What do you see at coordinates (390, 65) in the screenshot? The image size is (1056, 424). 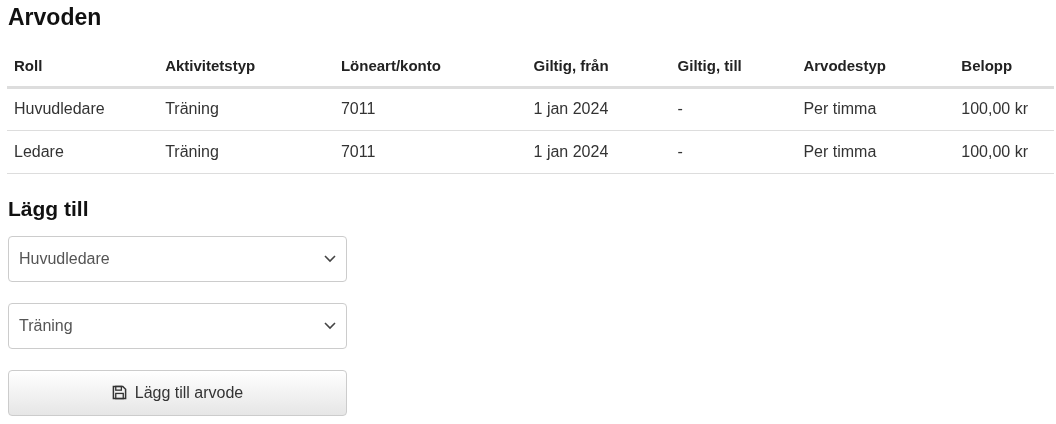 I see `column-header: Löneart/konto` at bounding box center [390, 65].